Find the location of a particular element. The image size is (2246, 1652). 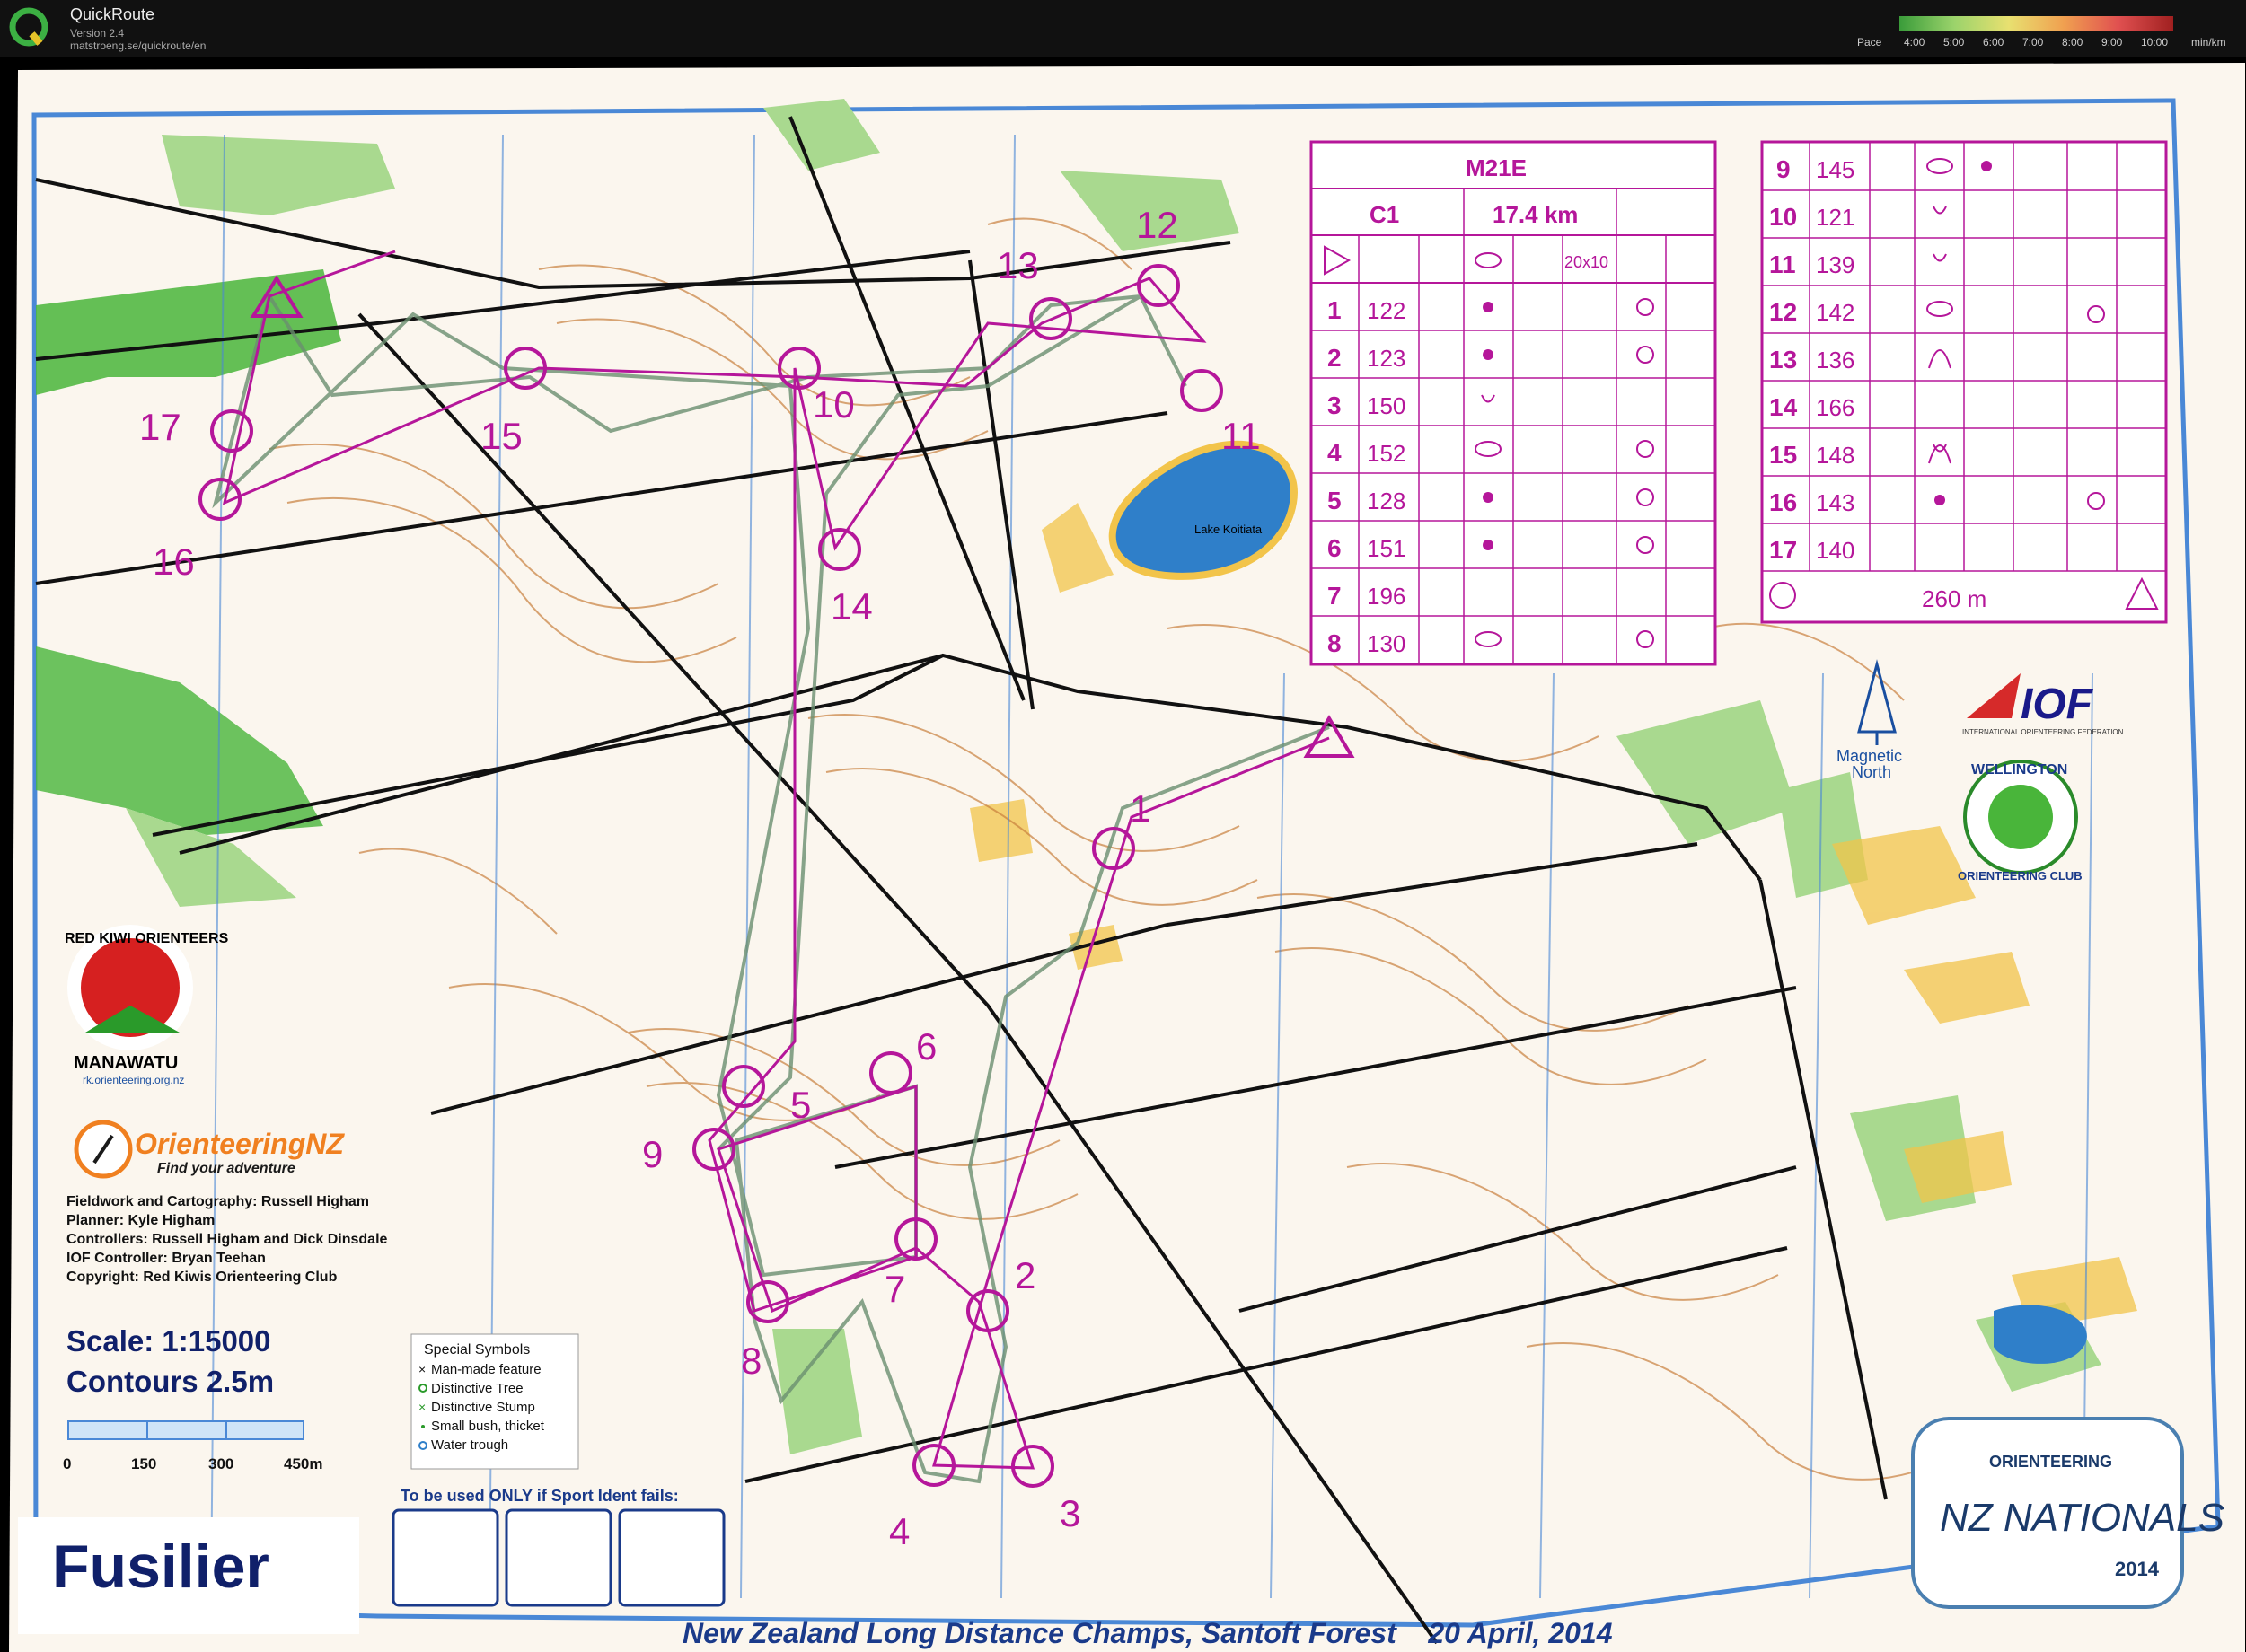

magnetic-north-label: North is located at coordinates (1871, 772).